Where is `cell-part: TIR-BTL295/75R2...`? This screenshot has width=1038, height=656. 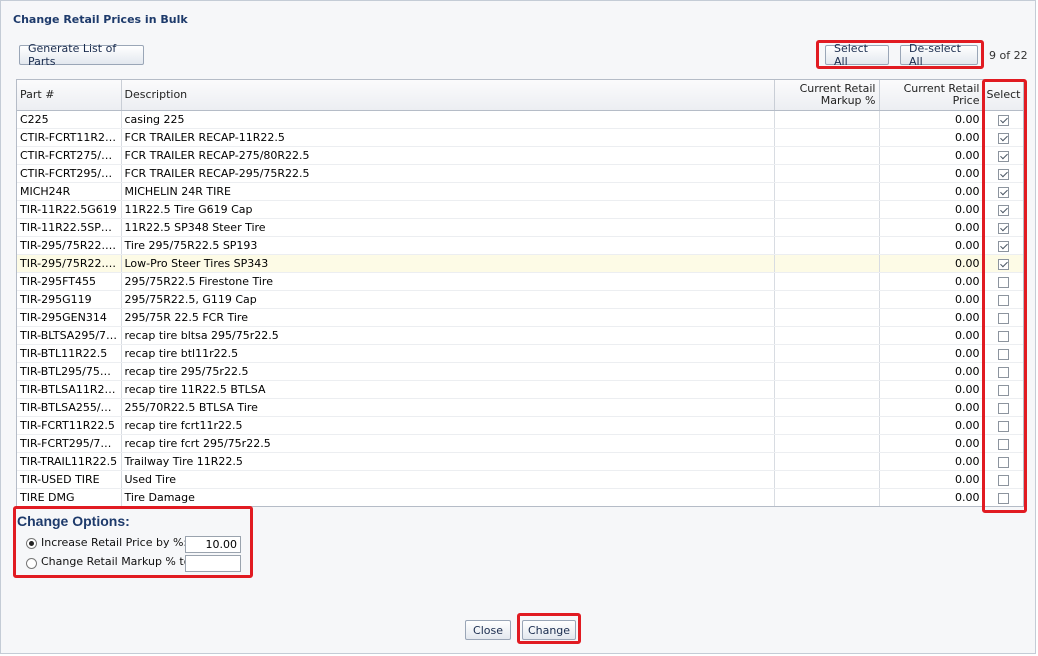 cell-part: TIR-BTL295/75R2... is located at coordinates (69, 371).